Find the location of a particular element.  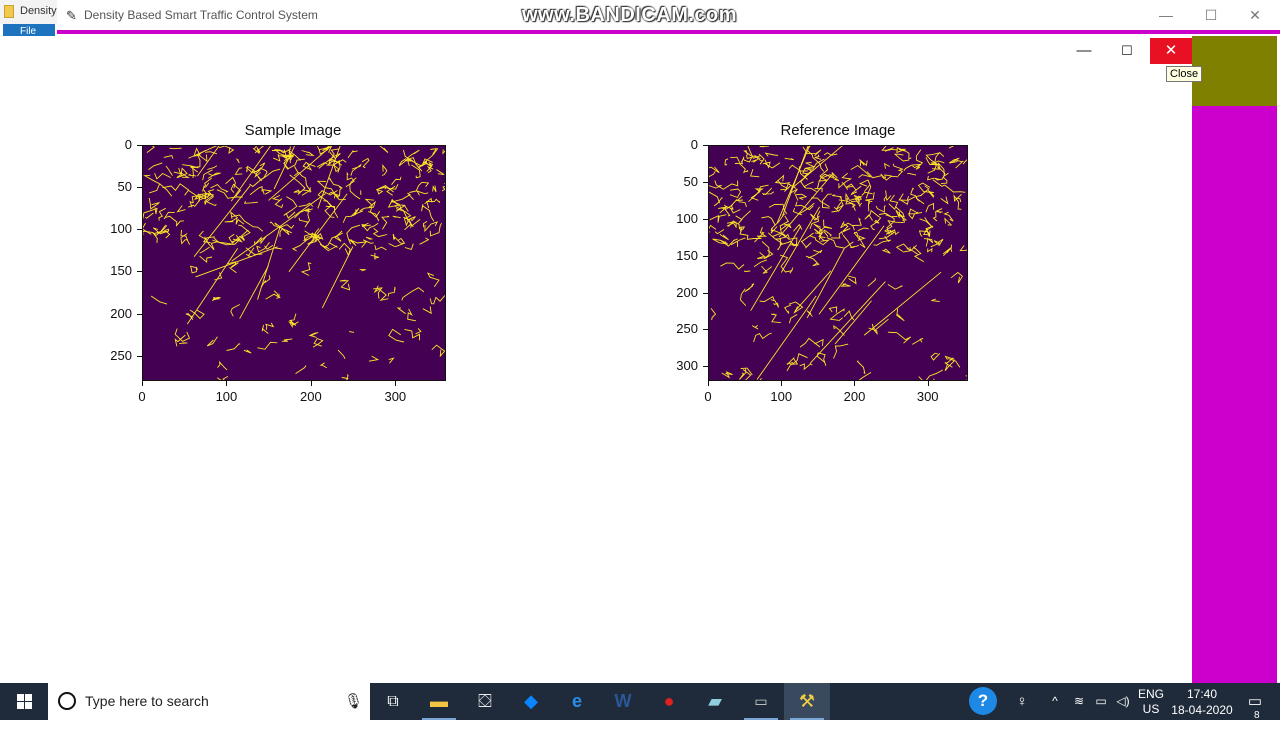

file-explorer-icon: ▬ is located at coordinates (439, 701).